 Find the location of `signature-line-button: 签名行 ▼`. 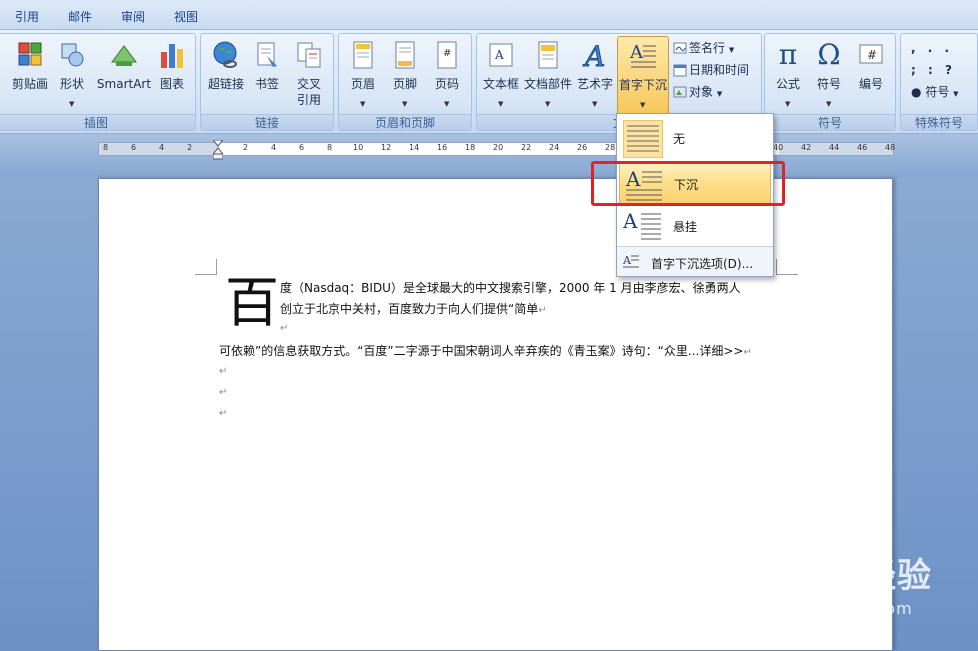

signature-line-button: 签名行 ▼ is located at coordinates (703, 48).